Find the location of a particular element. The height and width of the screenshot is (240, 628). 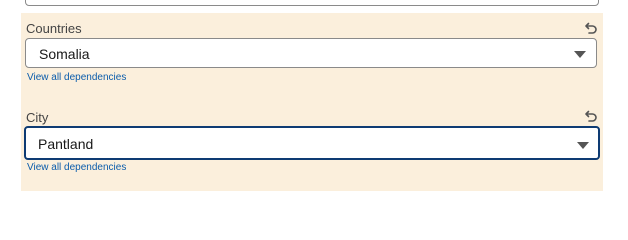

countries-view-dependencies-link: View all dependencies is located at coordinates (76, 77).